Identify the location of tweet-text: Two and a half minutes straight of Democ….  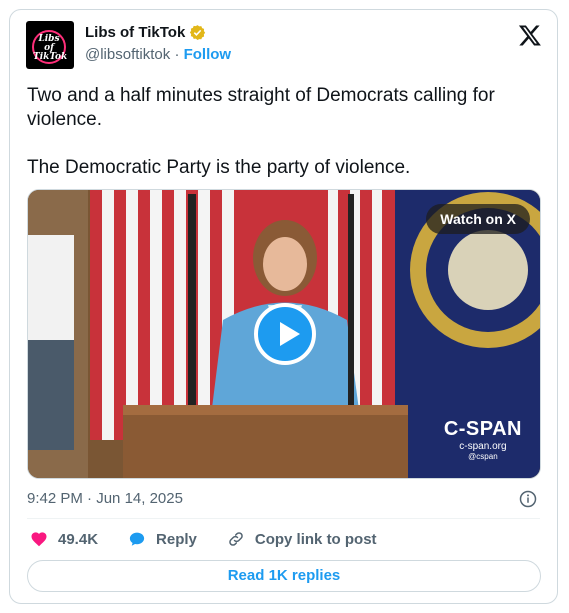
(282, 132).